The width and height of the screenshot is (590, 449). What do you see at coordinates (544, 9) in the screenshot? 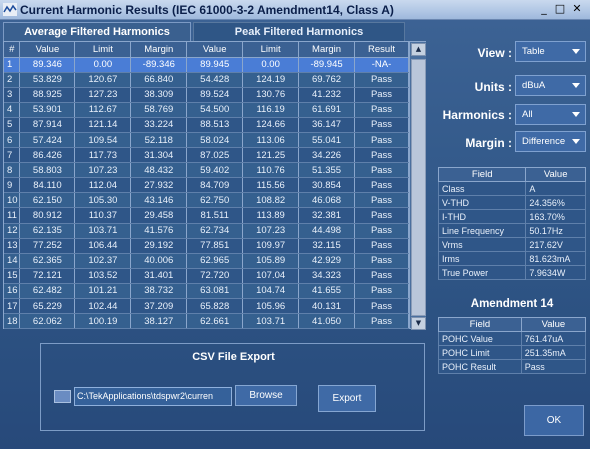
I see `minimize-button: _` at bounding box center [544, 9].